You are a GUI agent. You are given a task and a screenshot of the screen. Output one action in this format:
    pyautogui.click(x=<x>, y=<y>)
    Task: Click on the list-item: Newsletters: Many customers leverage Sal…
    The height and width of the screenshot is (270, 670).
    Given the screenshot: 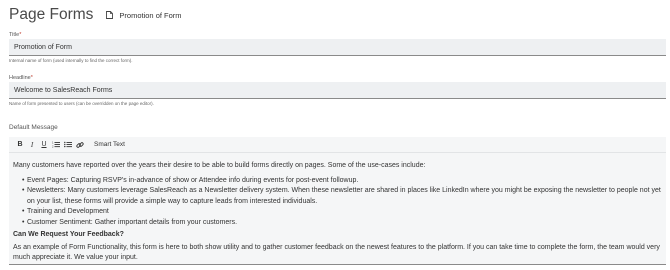 What is the action you would take?
    pyautogui.click(x=342, y=196)
    